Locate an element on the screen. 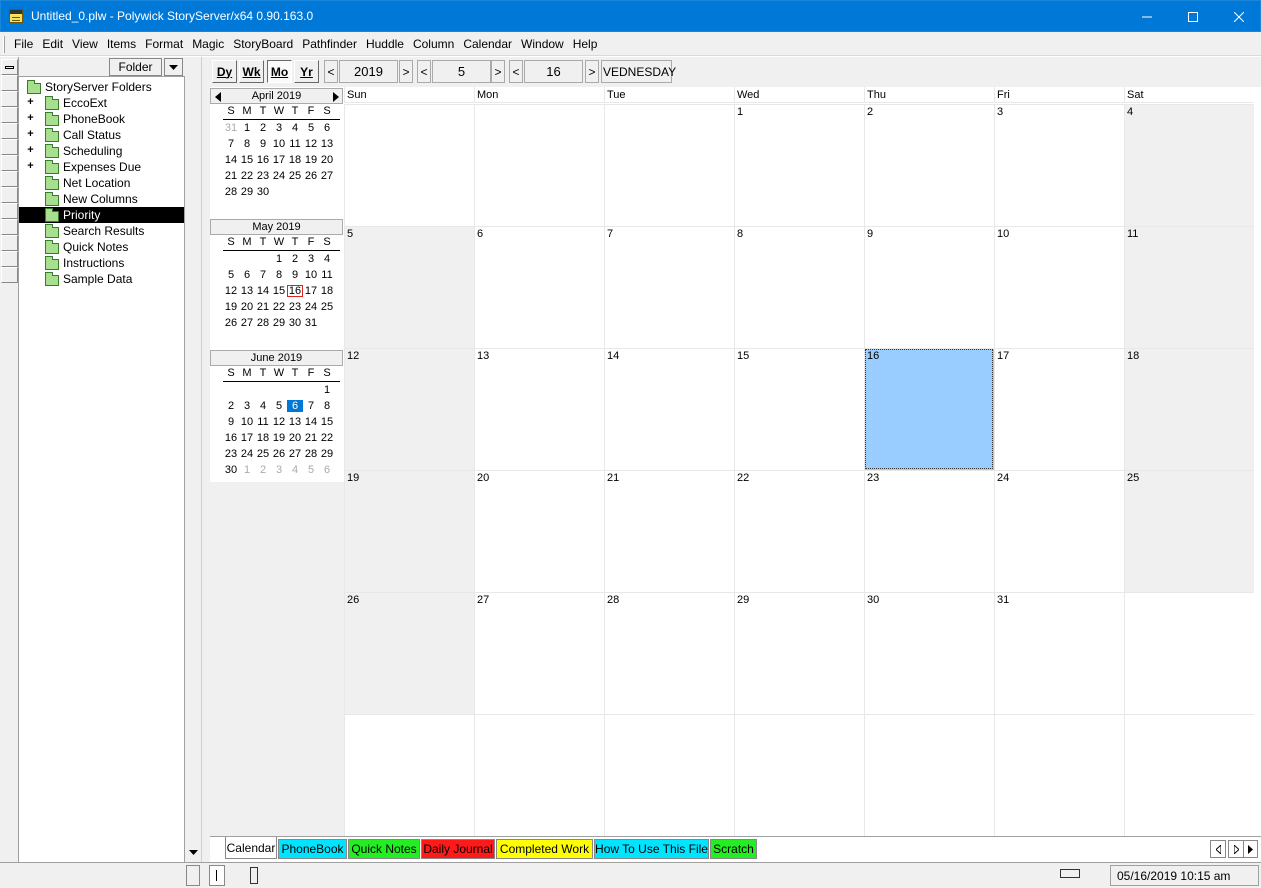  day-cell: 15 is located at coordinates (799, 409).